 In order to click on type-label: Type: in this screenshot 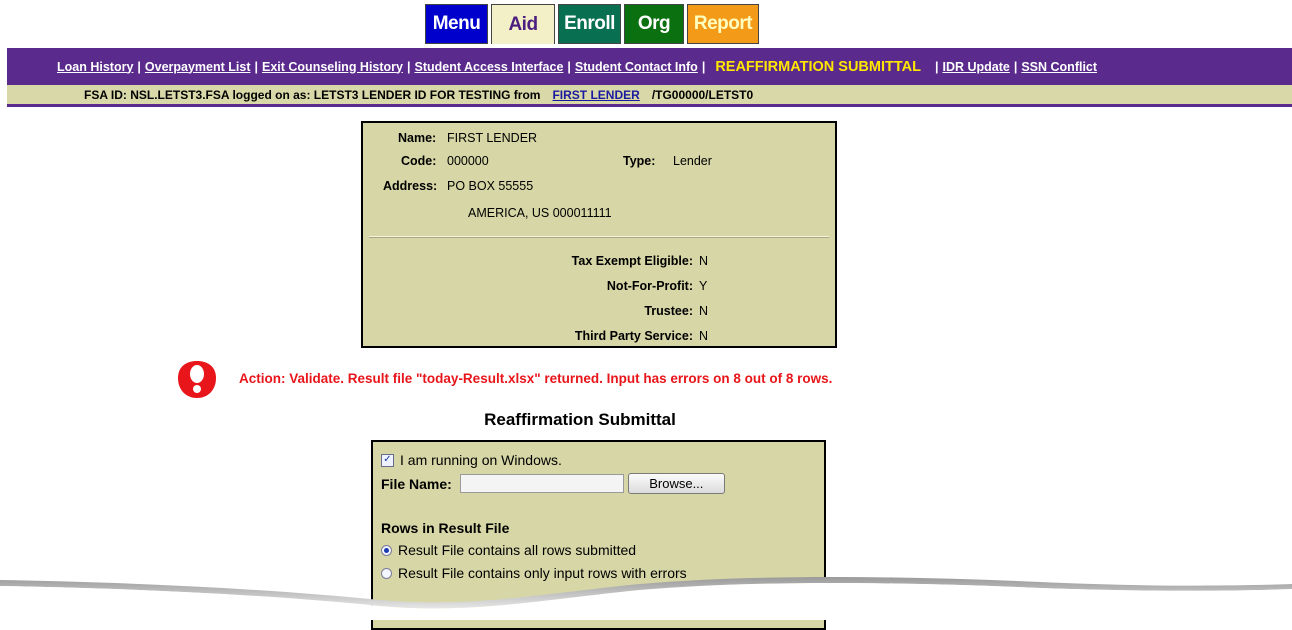, I will do `click(639, 161)`.